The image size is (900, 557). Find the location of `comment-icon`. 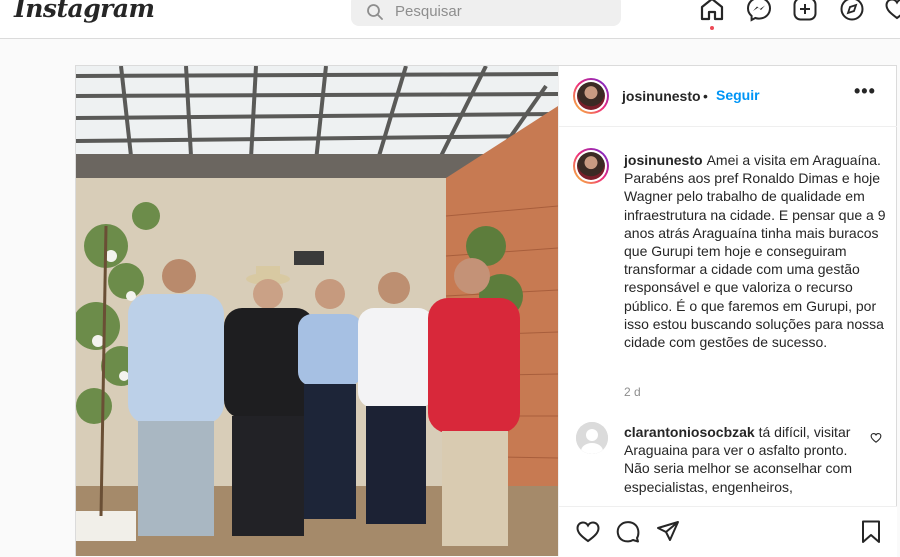

comment-icon is located at coordinates (628, 532).